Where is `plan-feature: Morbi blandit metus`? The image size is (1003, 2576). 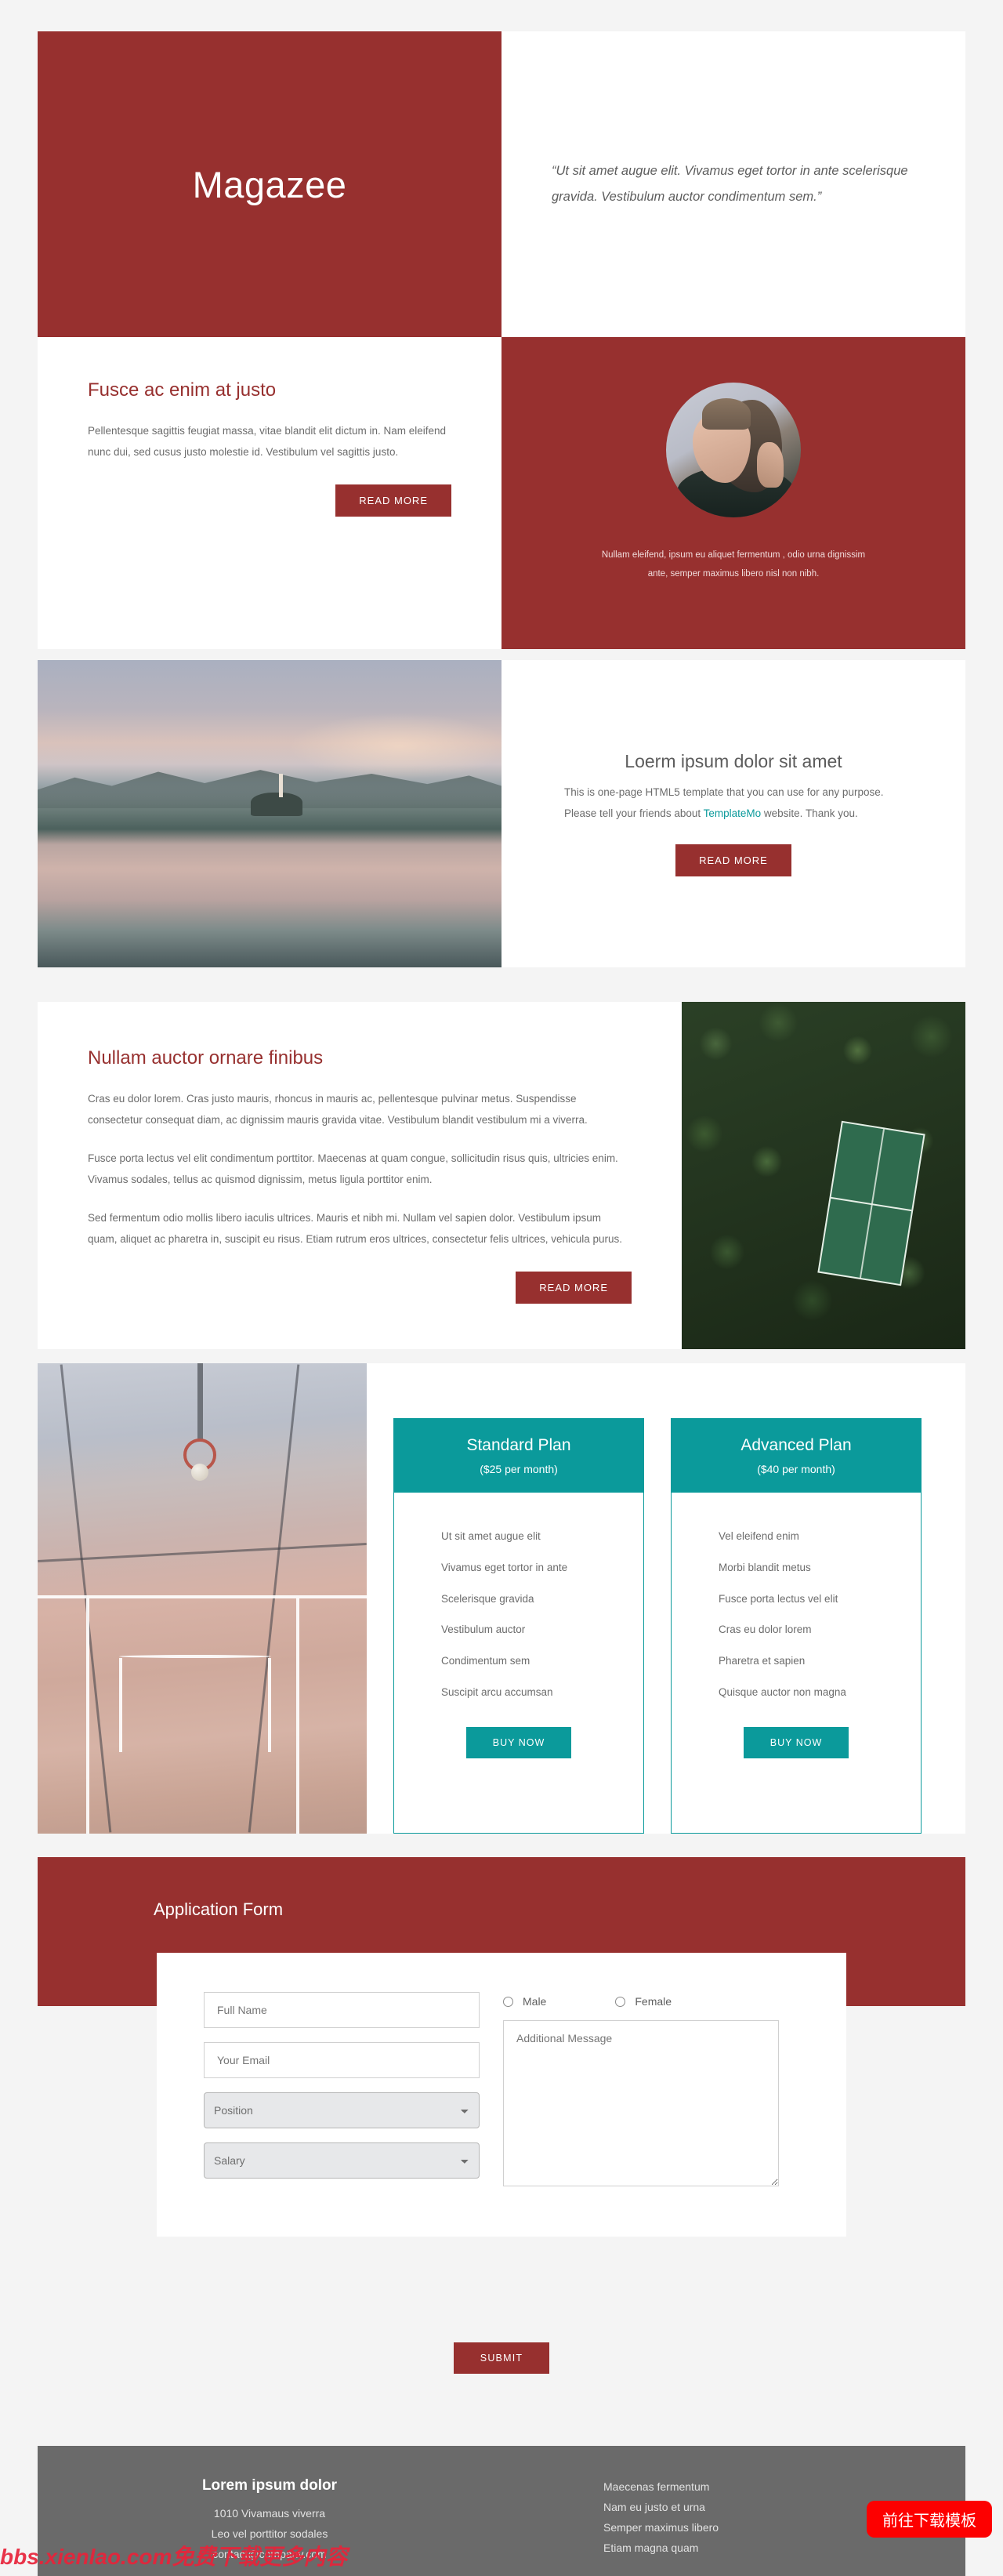
plan-feature: Morbi blandit metus is located at coordinates (765, 1567).